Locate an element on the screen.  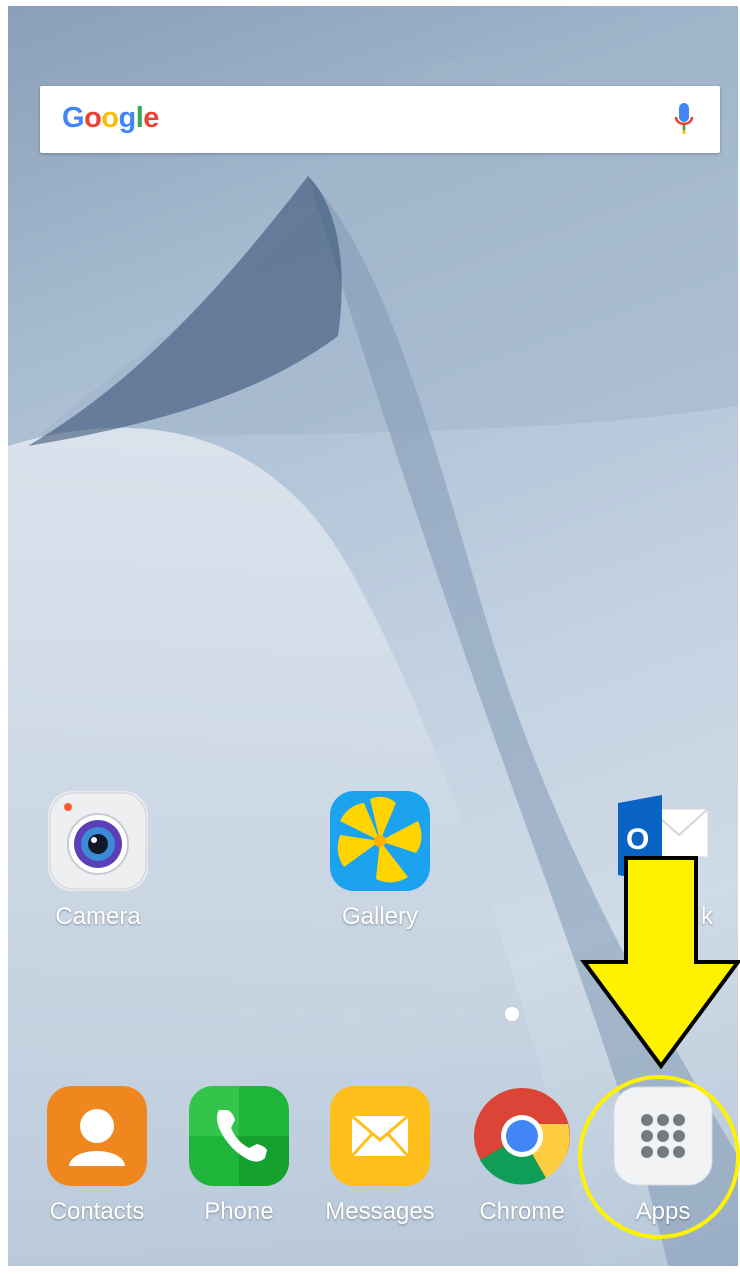
google-logo-letter: g is located at coordinates (127, 118).